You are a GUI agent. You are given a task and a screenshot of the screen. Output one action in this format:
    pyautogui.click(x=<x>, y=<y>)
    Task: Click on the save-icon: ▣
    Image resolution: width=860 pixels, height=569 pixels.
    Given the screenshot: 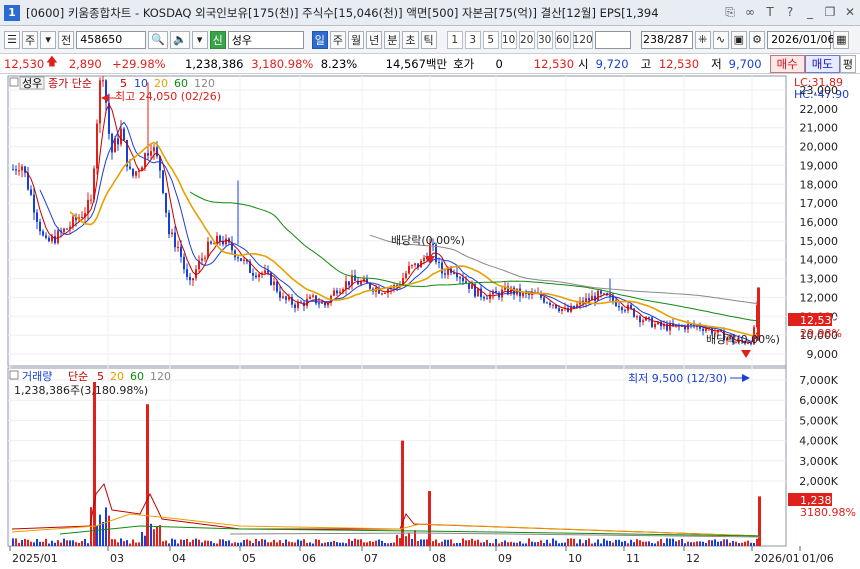 What is the action you would take?
    pyautogui.click(x=739, y=39)
    